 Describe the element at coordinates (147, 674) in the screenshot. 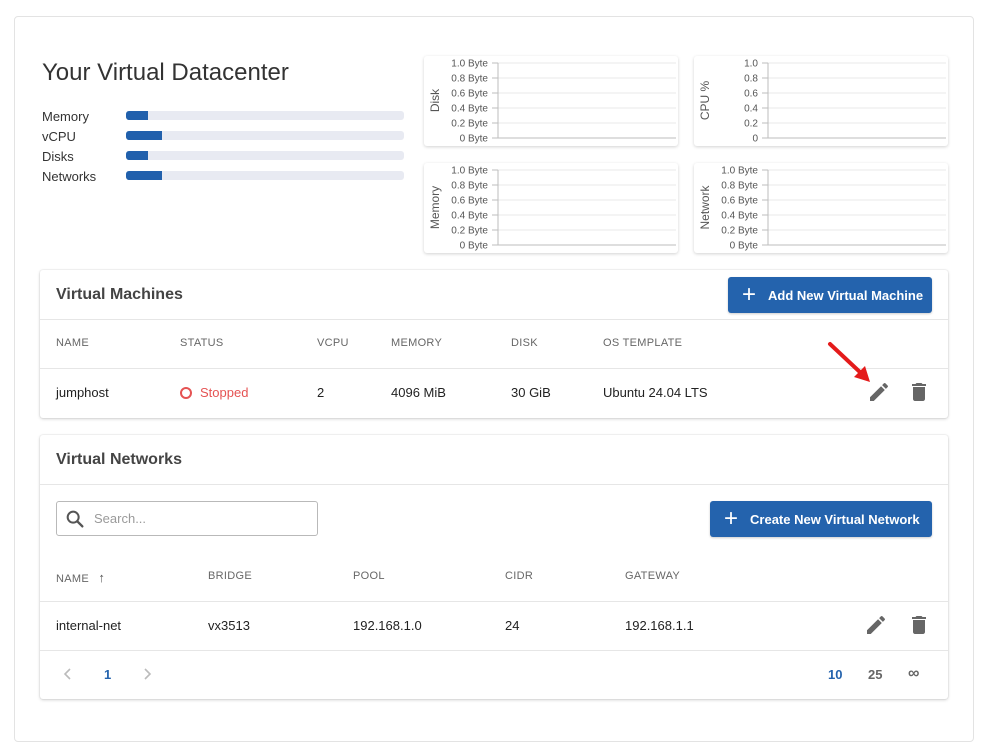

I see `chevron-right-icon` at that location.